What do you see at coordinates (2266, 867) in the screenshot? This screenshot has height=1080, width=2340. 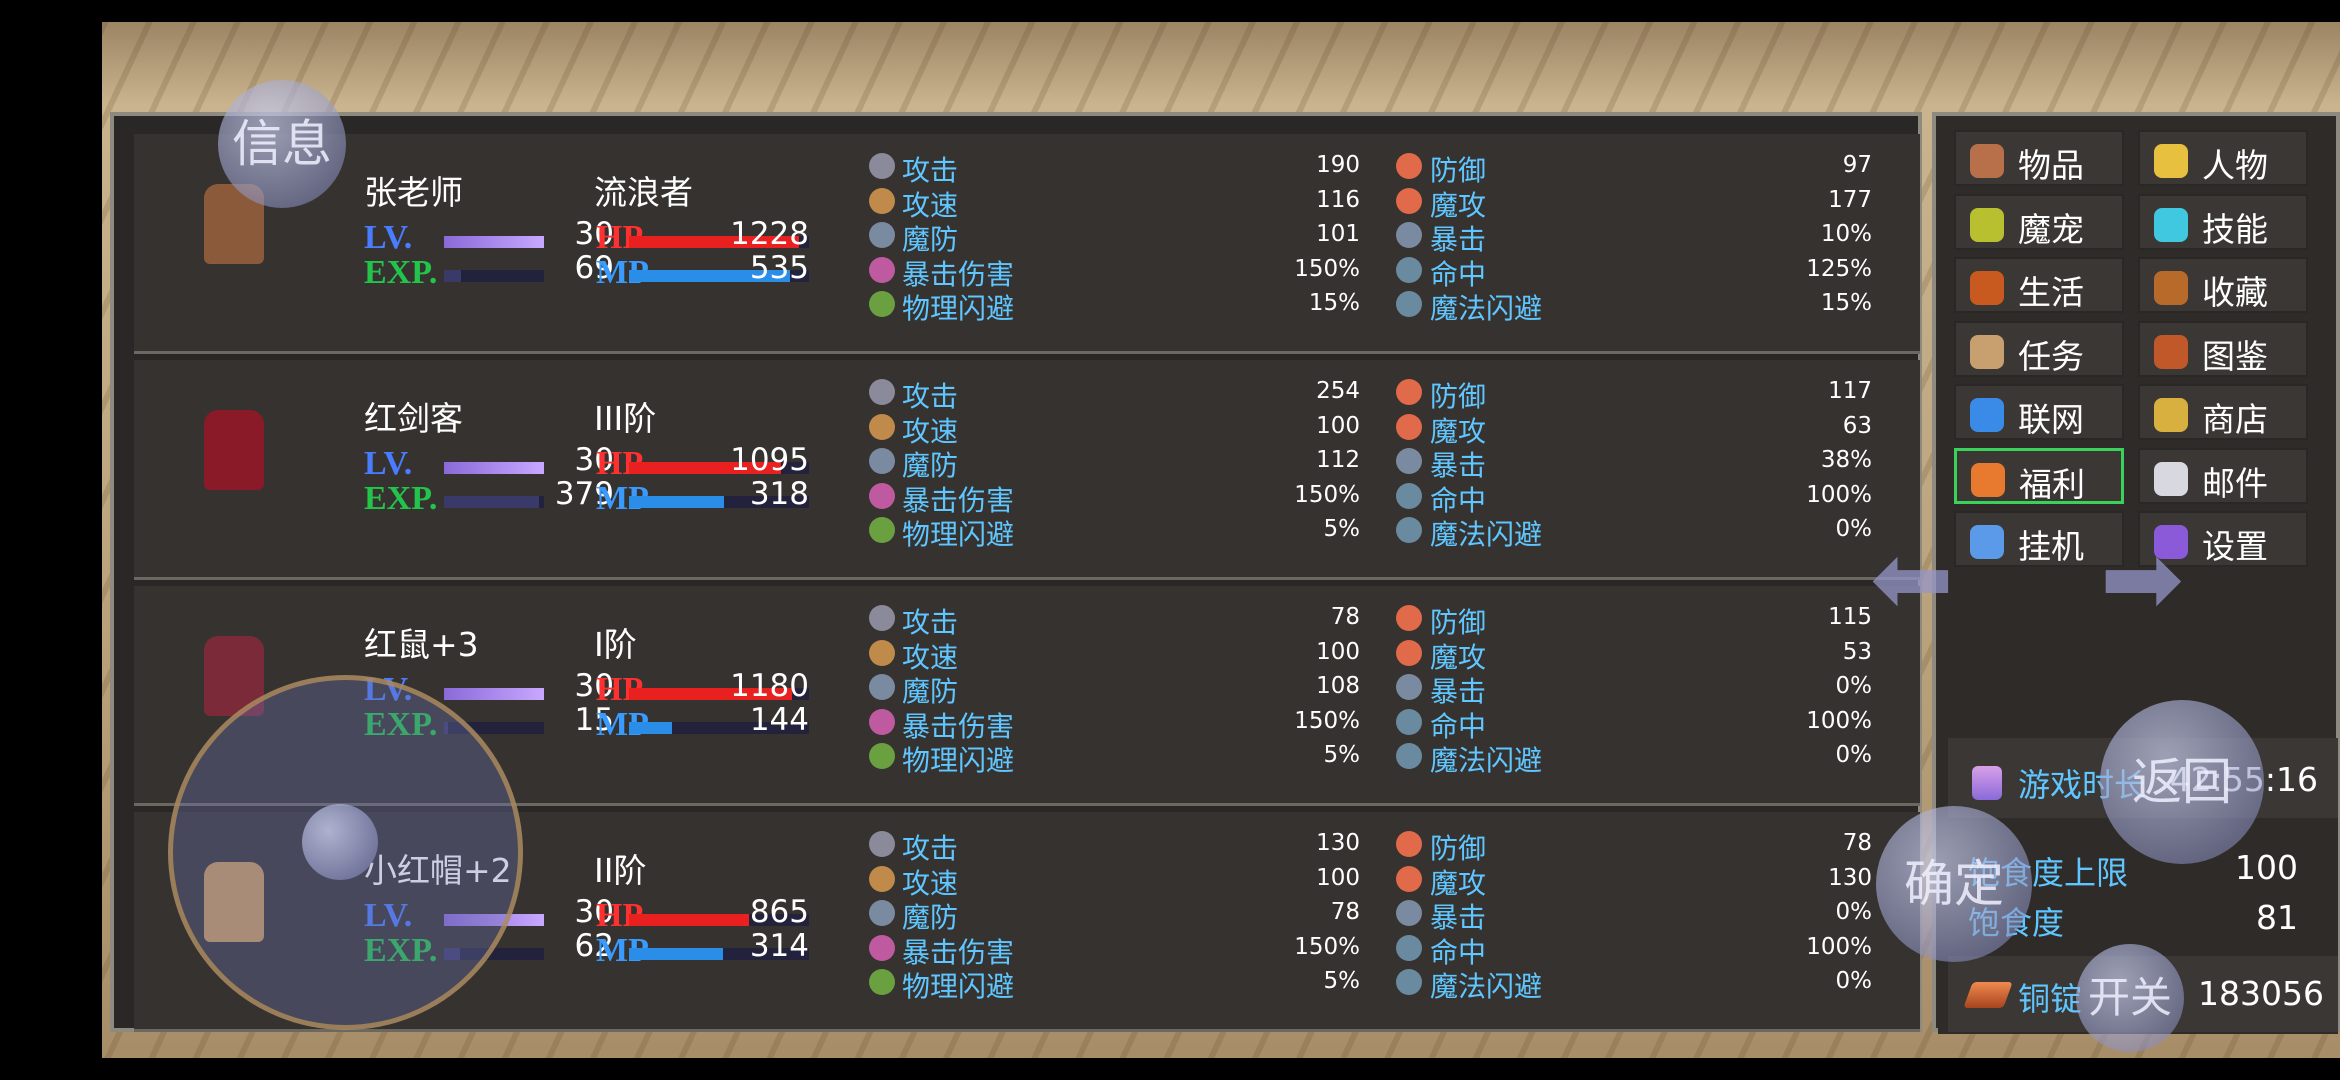 I see `satiety-max-value: 100` at bounding box center [2266, 867].